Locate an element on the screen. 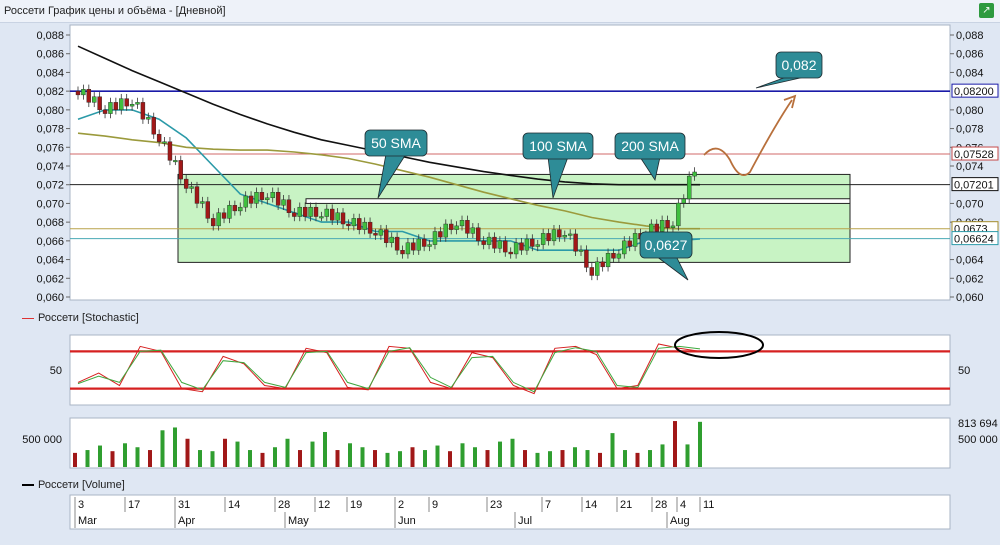  y-tick-label: 0,060 is located at coordinates (50, 298).